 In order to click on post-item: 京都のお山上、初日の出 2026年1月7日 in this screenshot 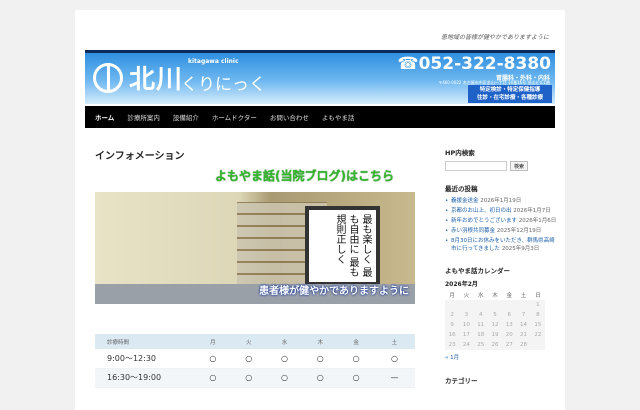, I will do `click(502, 211)`.